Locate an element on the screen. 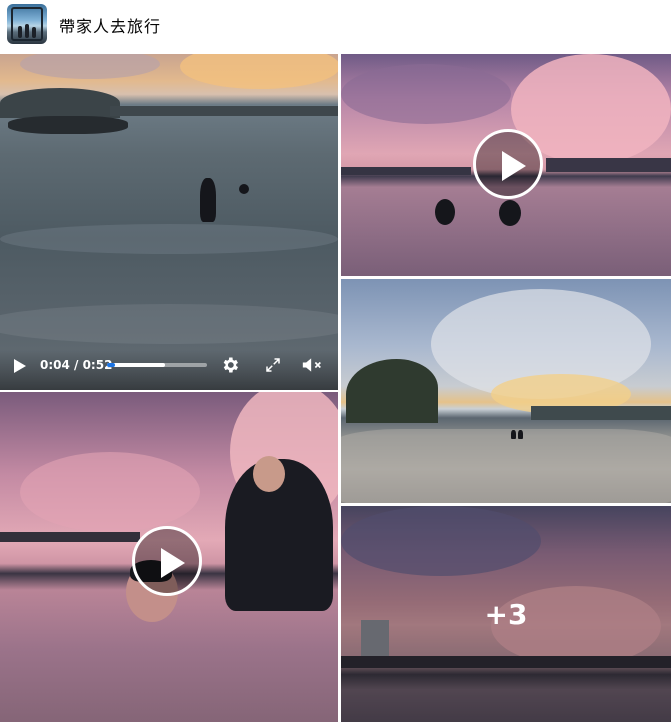 This screenshot has height=722, width=671. fullscreen-icon is located at coordinates (273, 365).